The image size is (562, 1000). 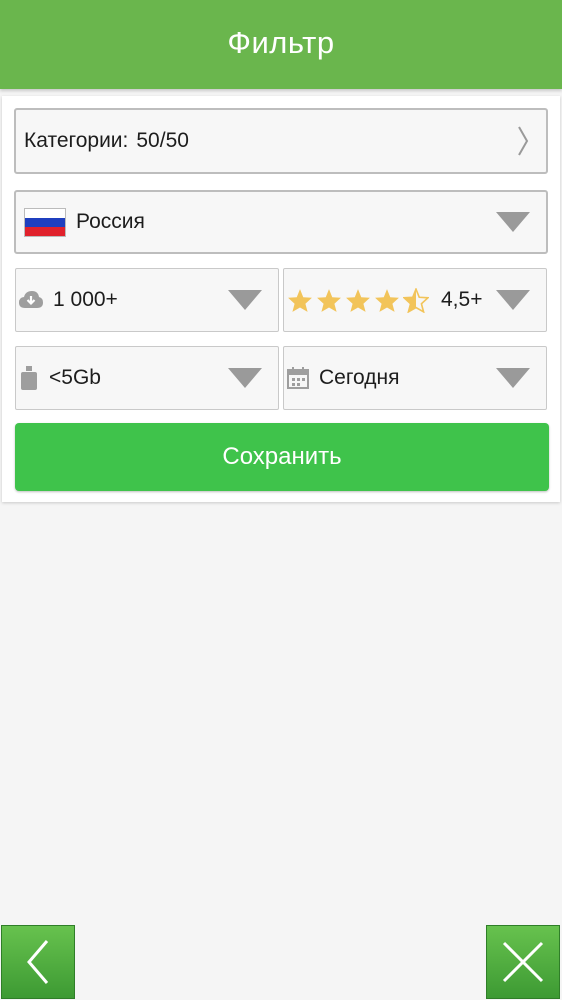 I want to click on downloads-value: 1 000+, so click(x=85, y=299).